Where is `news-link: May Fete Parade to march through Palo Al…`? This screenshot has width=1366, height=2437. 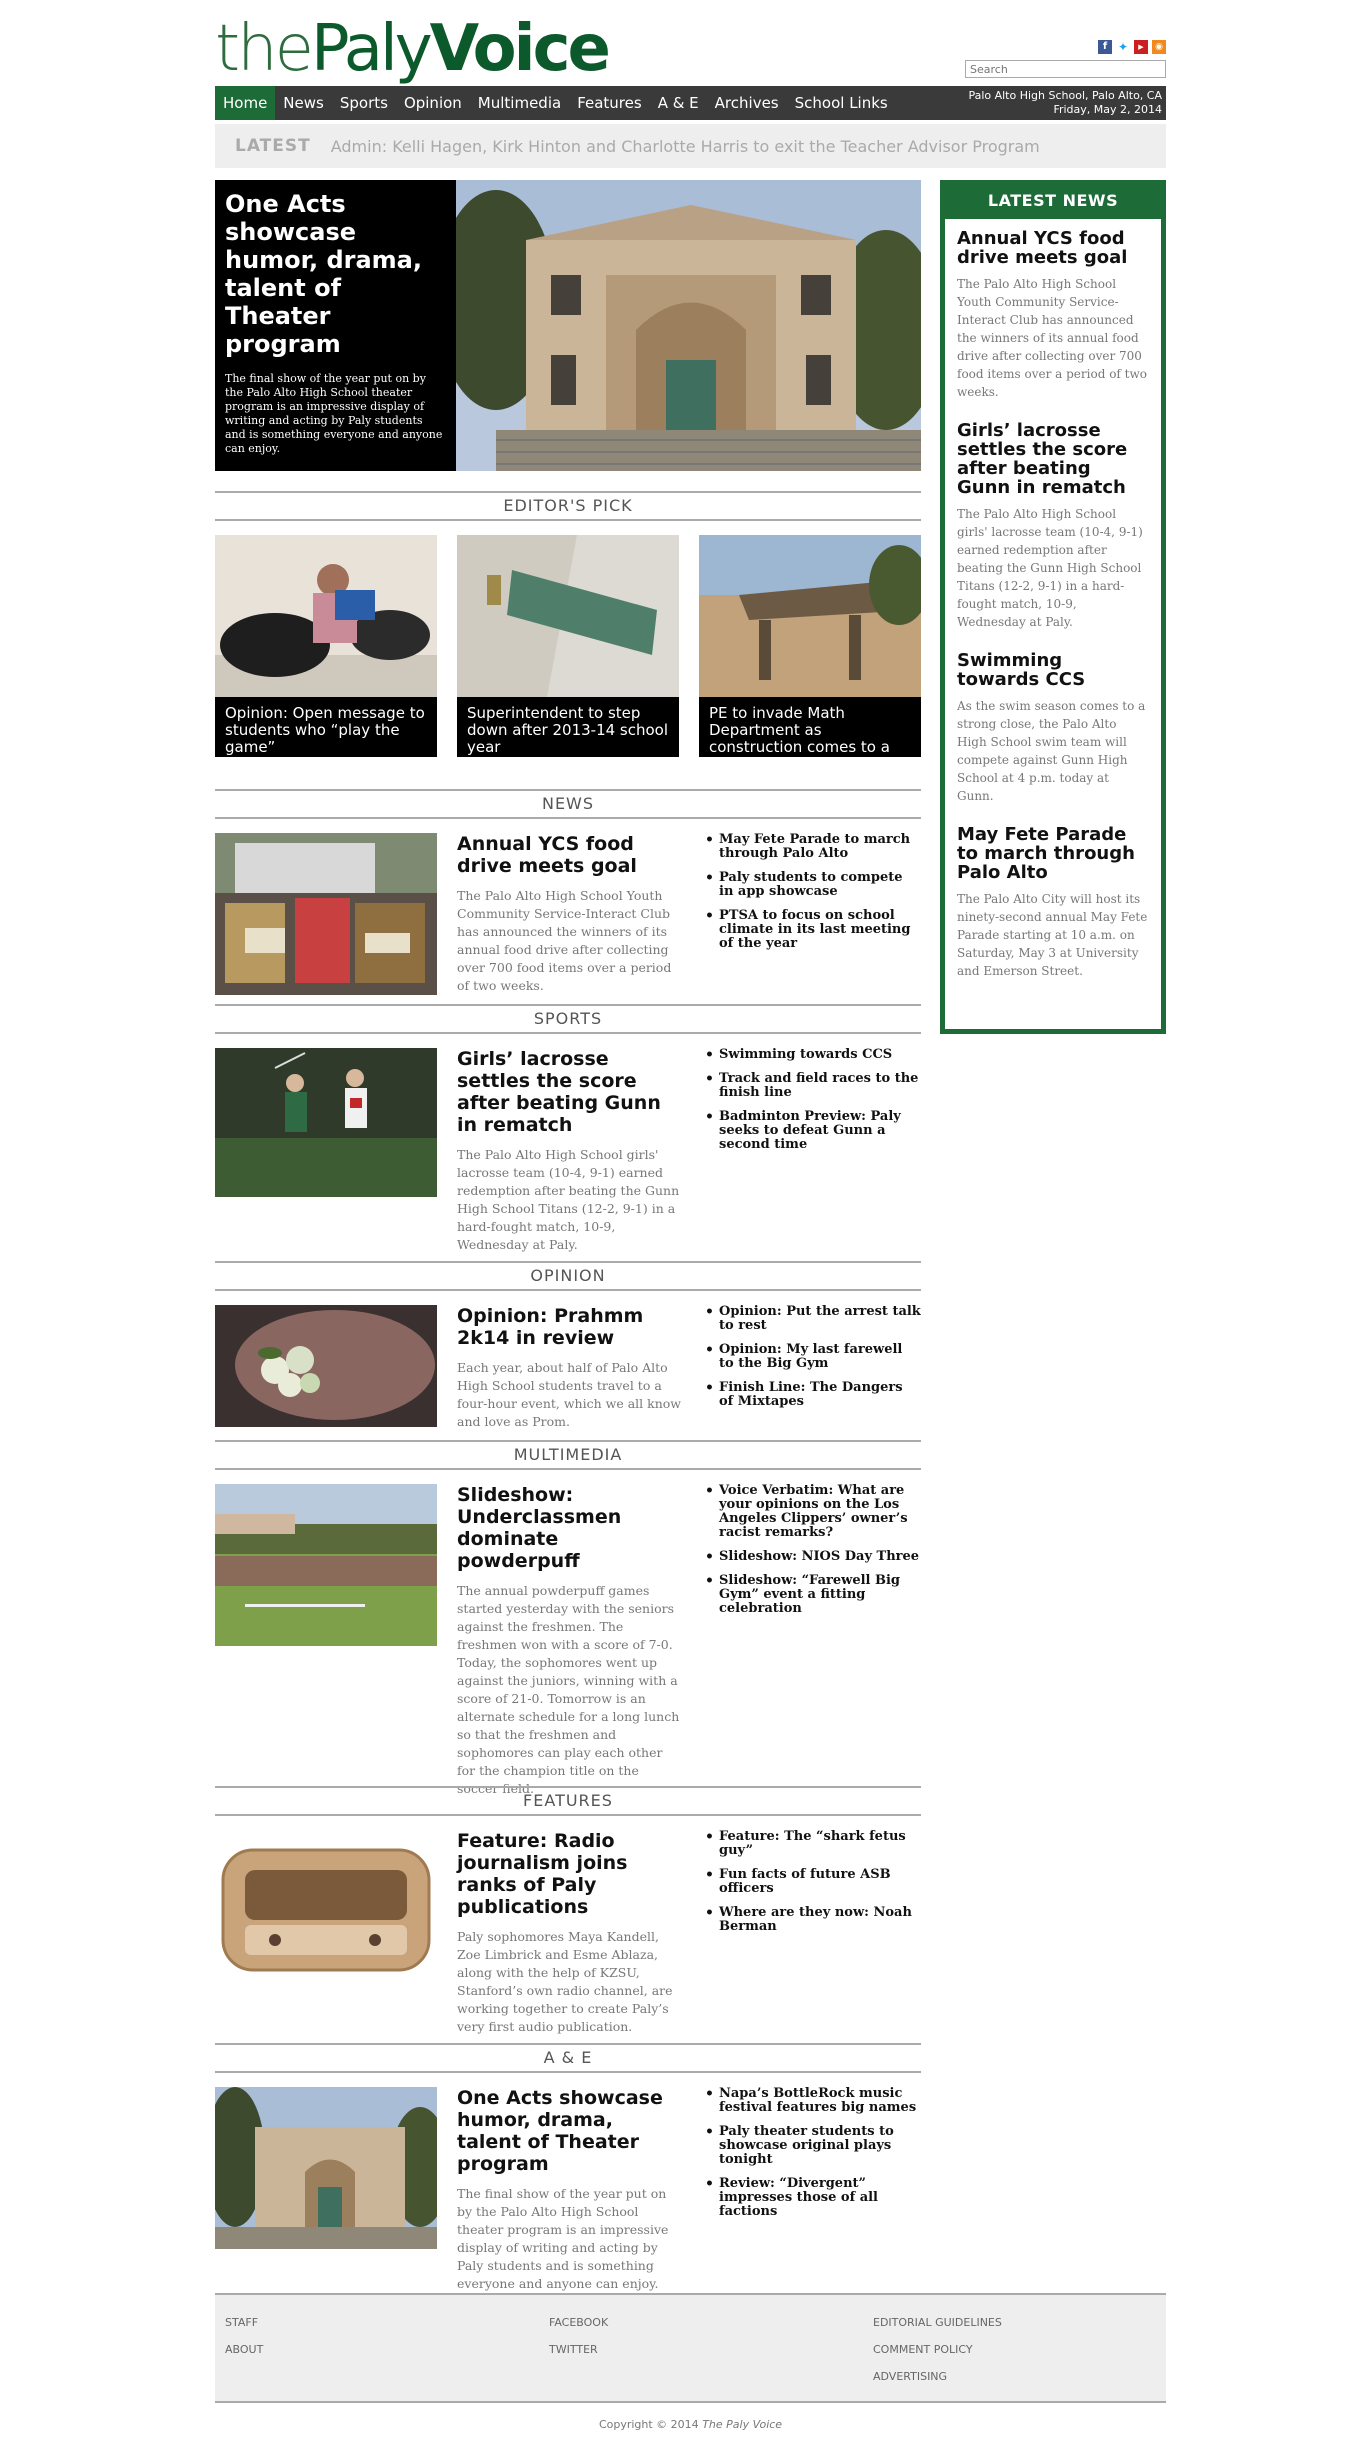
news-link: May Fete Parade to march through Palo Al… is located at coordinates (813, 847).